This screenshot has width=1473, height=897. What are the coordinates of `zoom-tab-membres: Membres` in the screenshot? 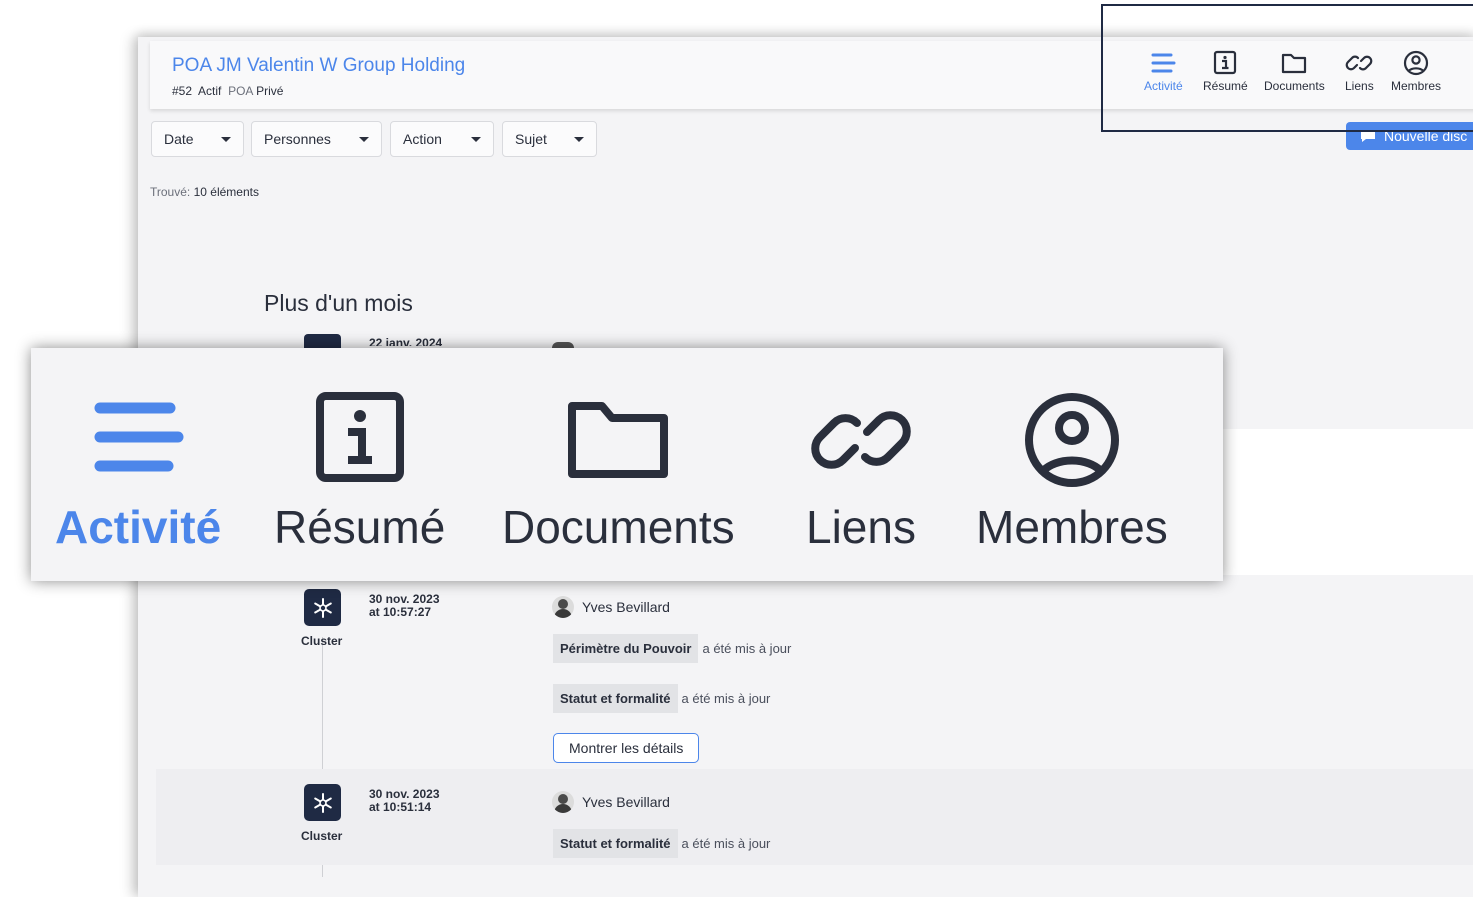 It's located at (1072, 471).